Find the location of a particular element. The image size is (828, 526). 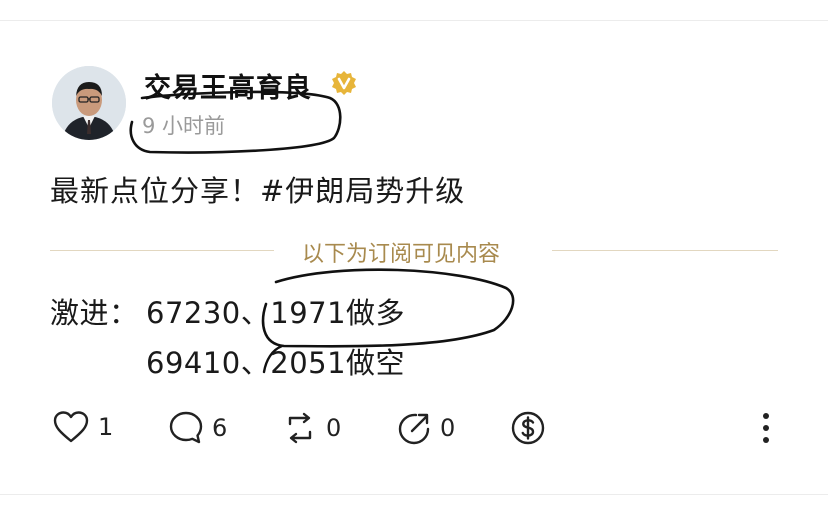

comment-button: 6 is located at coordinates (197, 428).